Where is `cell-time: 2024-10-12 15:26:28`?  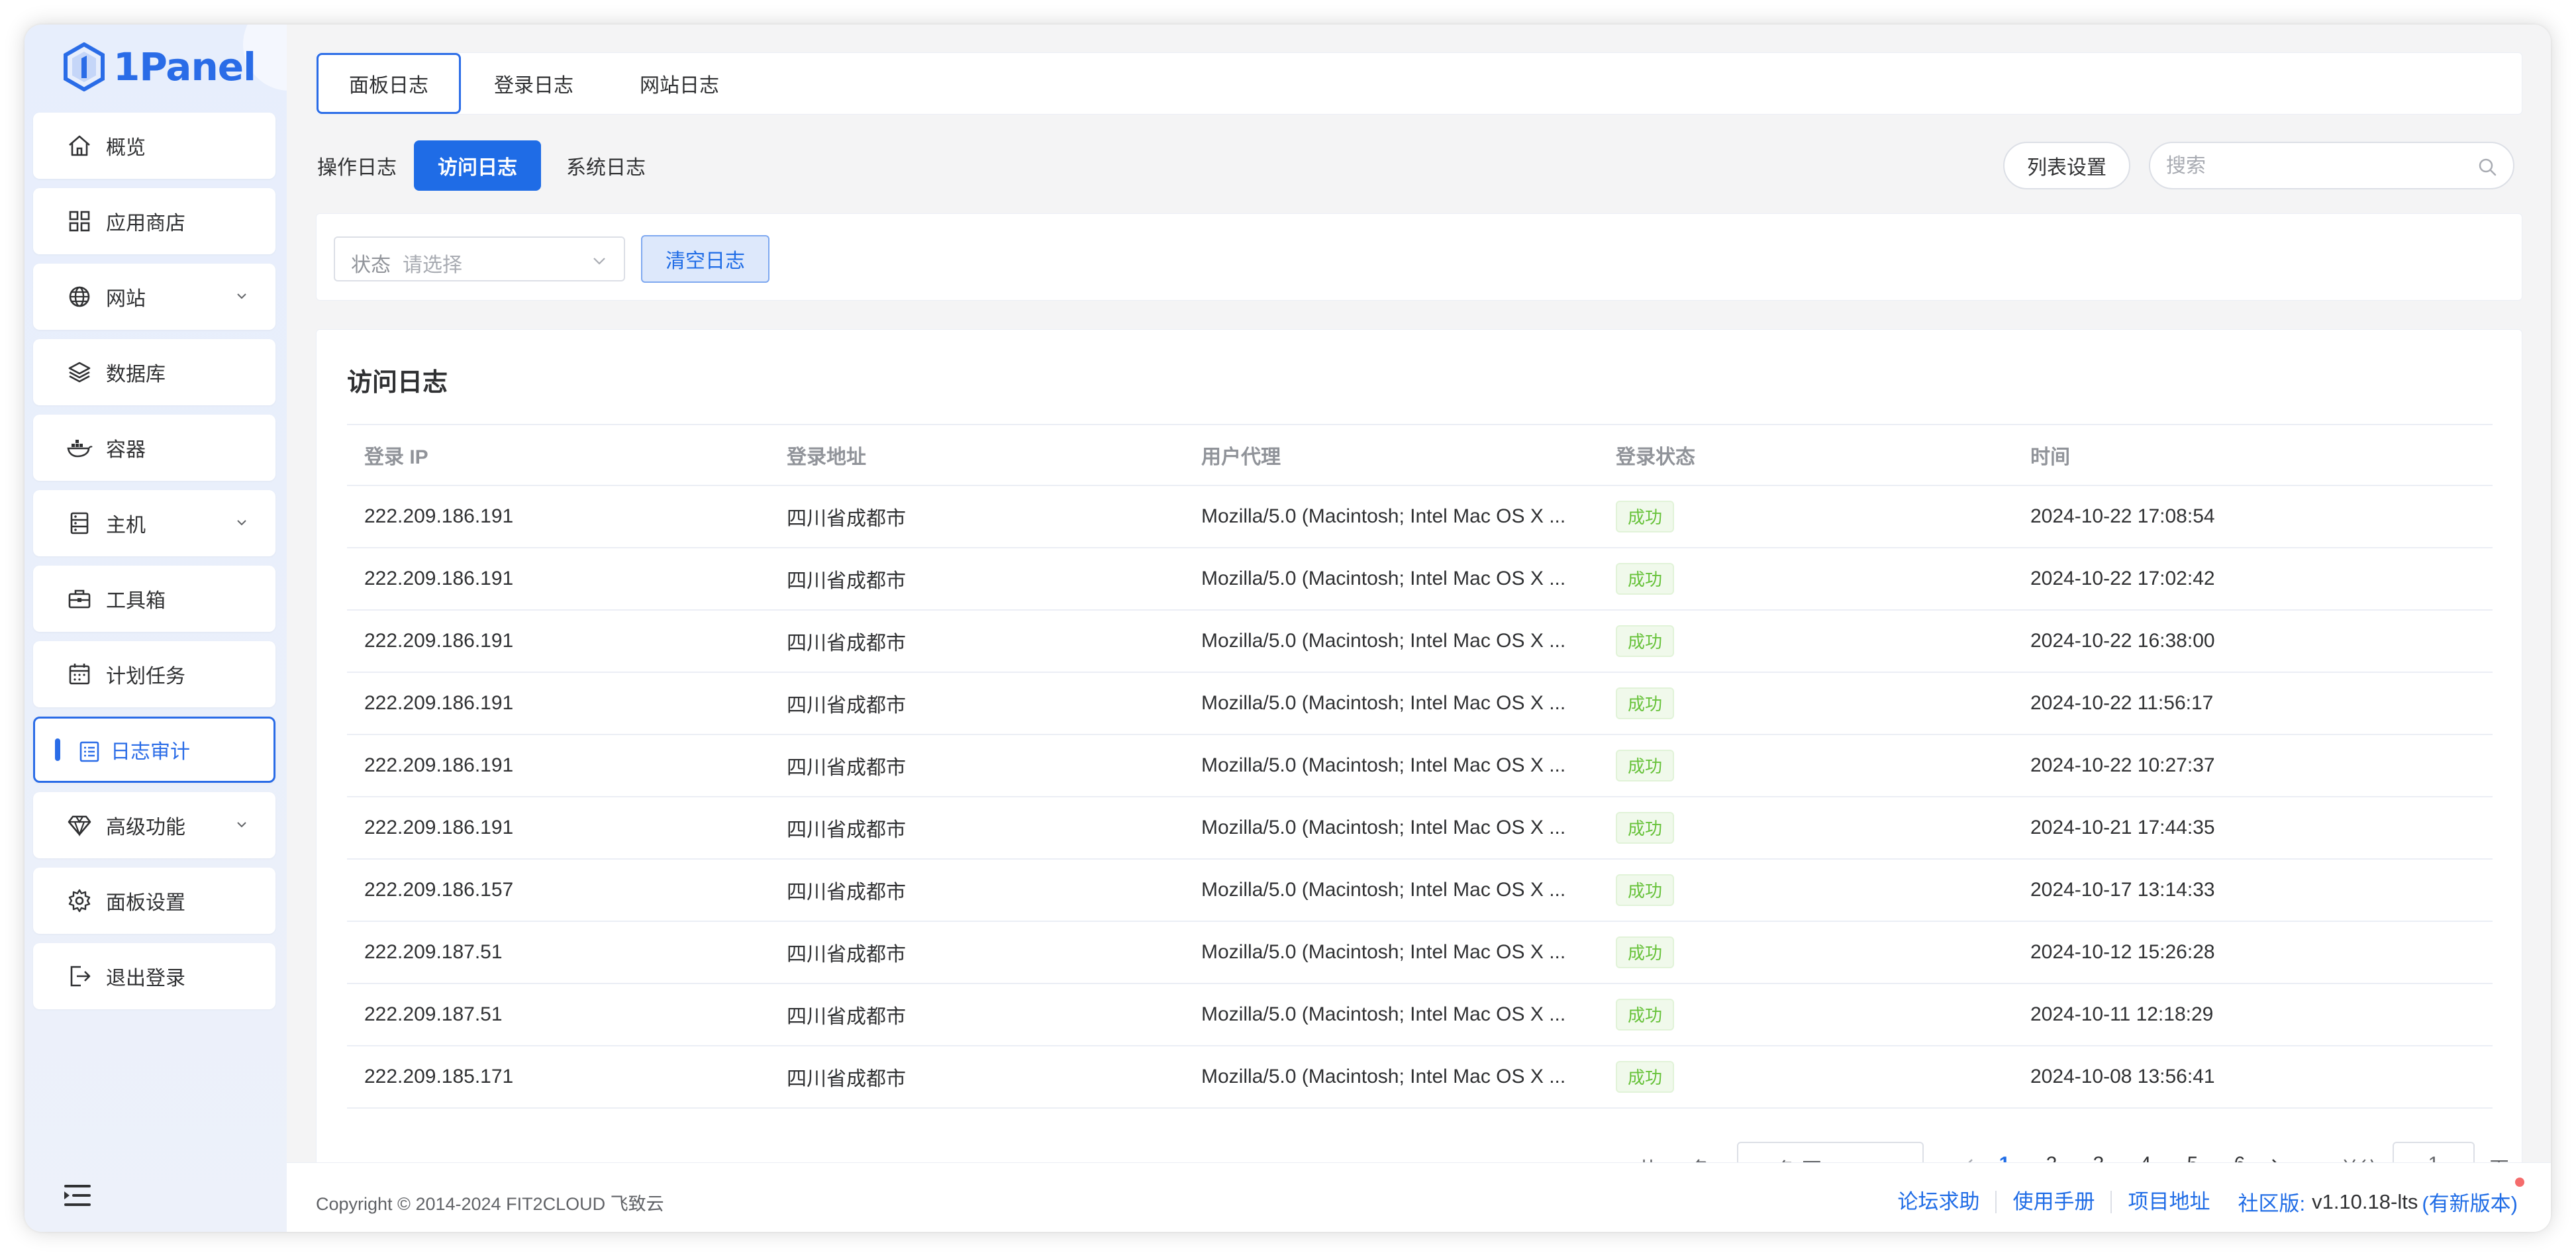 cell-time: 2024-10-12 15:26:28 is located at coordinates (2253, 952).